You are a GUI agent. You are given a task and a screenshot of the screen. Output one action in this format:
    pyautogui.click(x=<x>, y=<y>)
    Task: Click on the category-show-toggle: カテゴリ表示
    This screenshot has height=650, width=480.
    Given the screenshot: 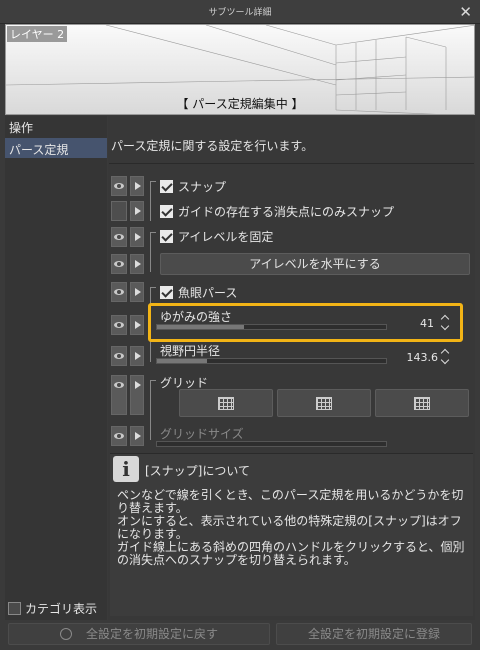 What is the action you would take?
    pyautogui.click(x=52, y=608)
    